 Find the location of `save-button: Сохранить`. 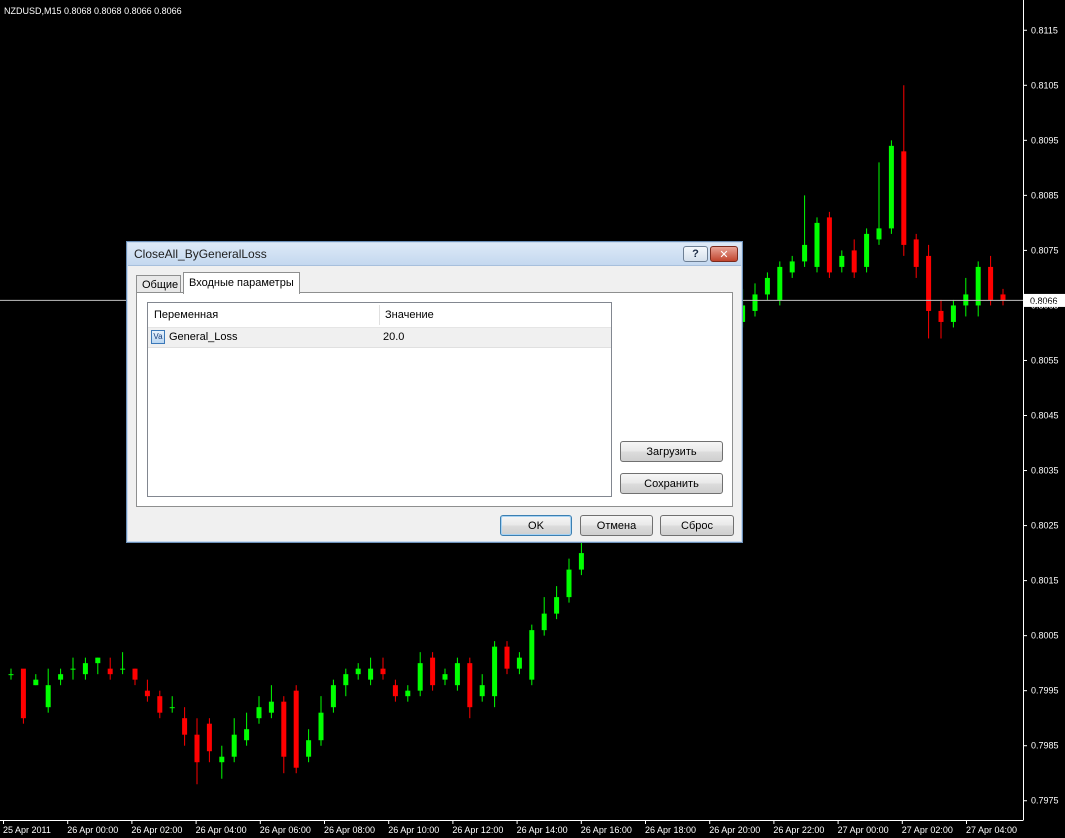

save-button: Сохранить is located at coordinates (671, 483).